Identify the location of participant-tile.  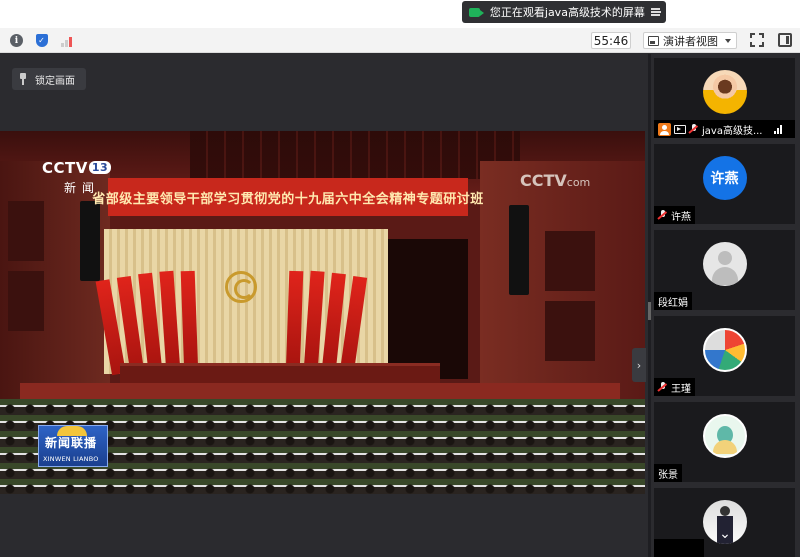
(724, 522).